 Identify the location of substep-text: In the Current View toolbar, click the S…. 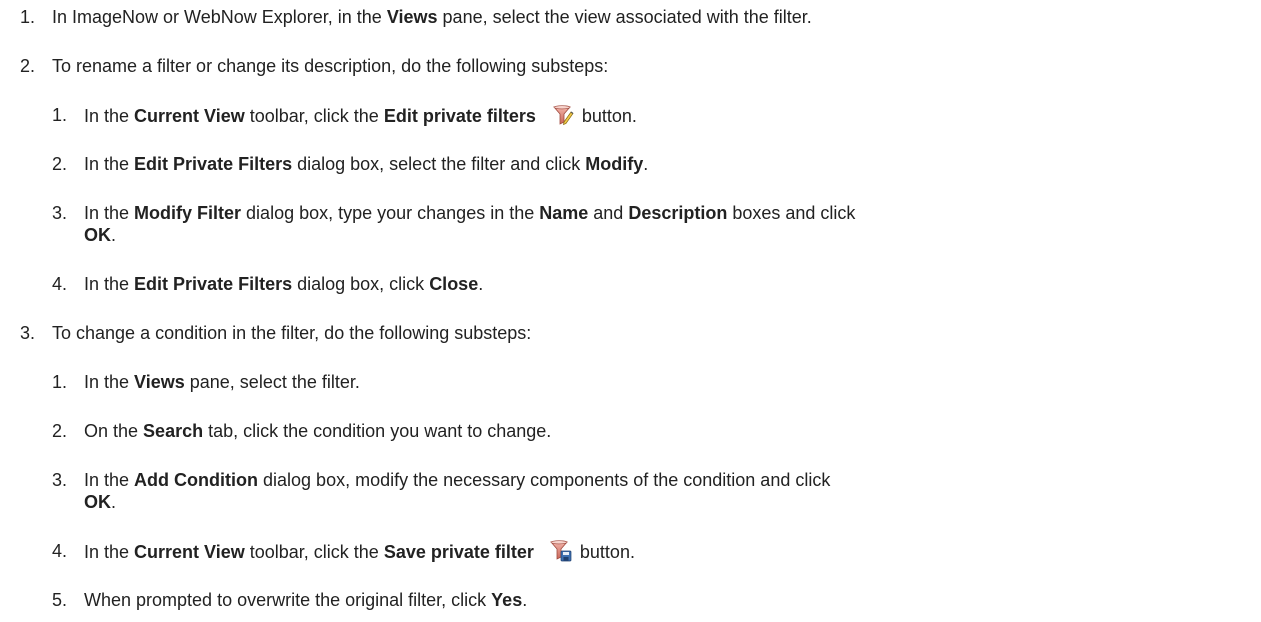
(359, 551).